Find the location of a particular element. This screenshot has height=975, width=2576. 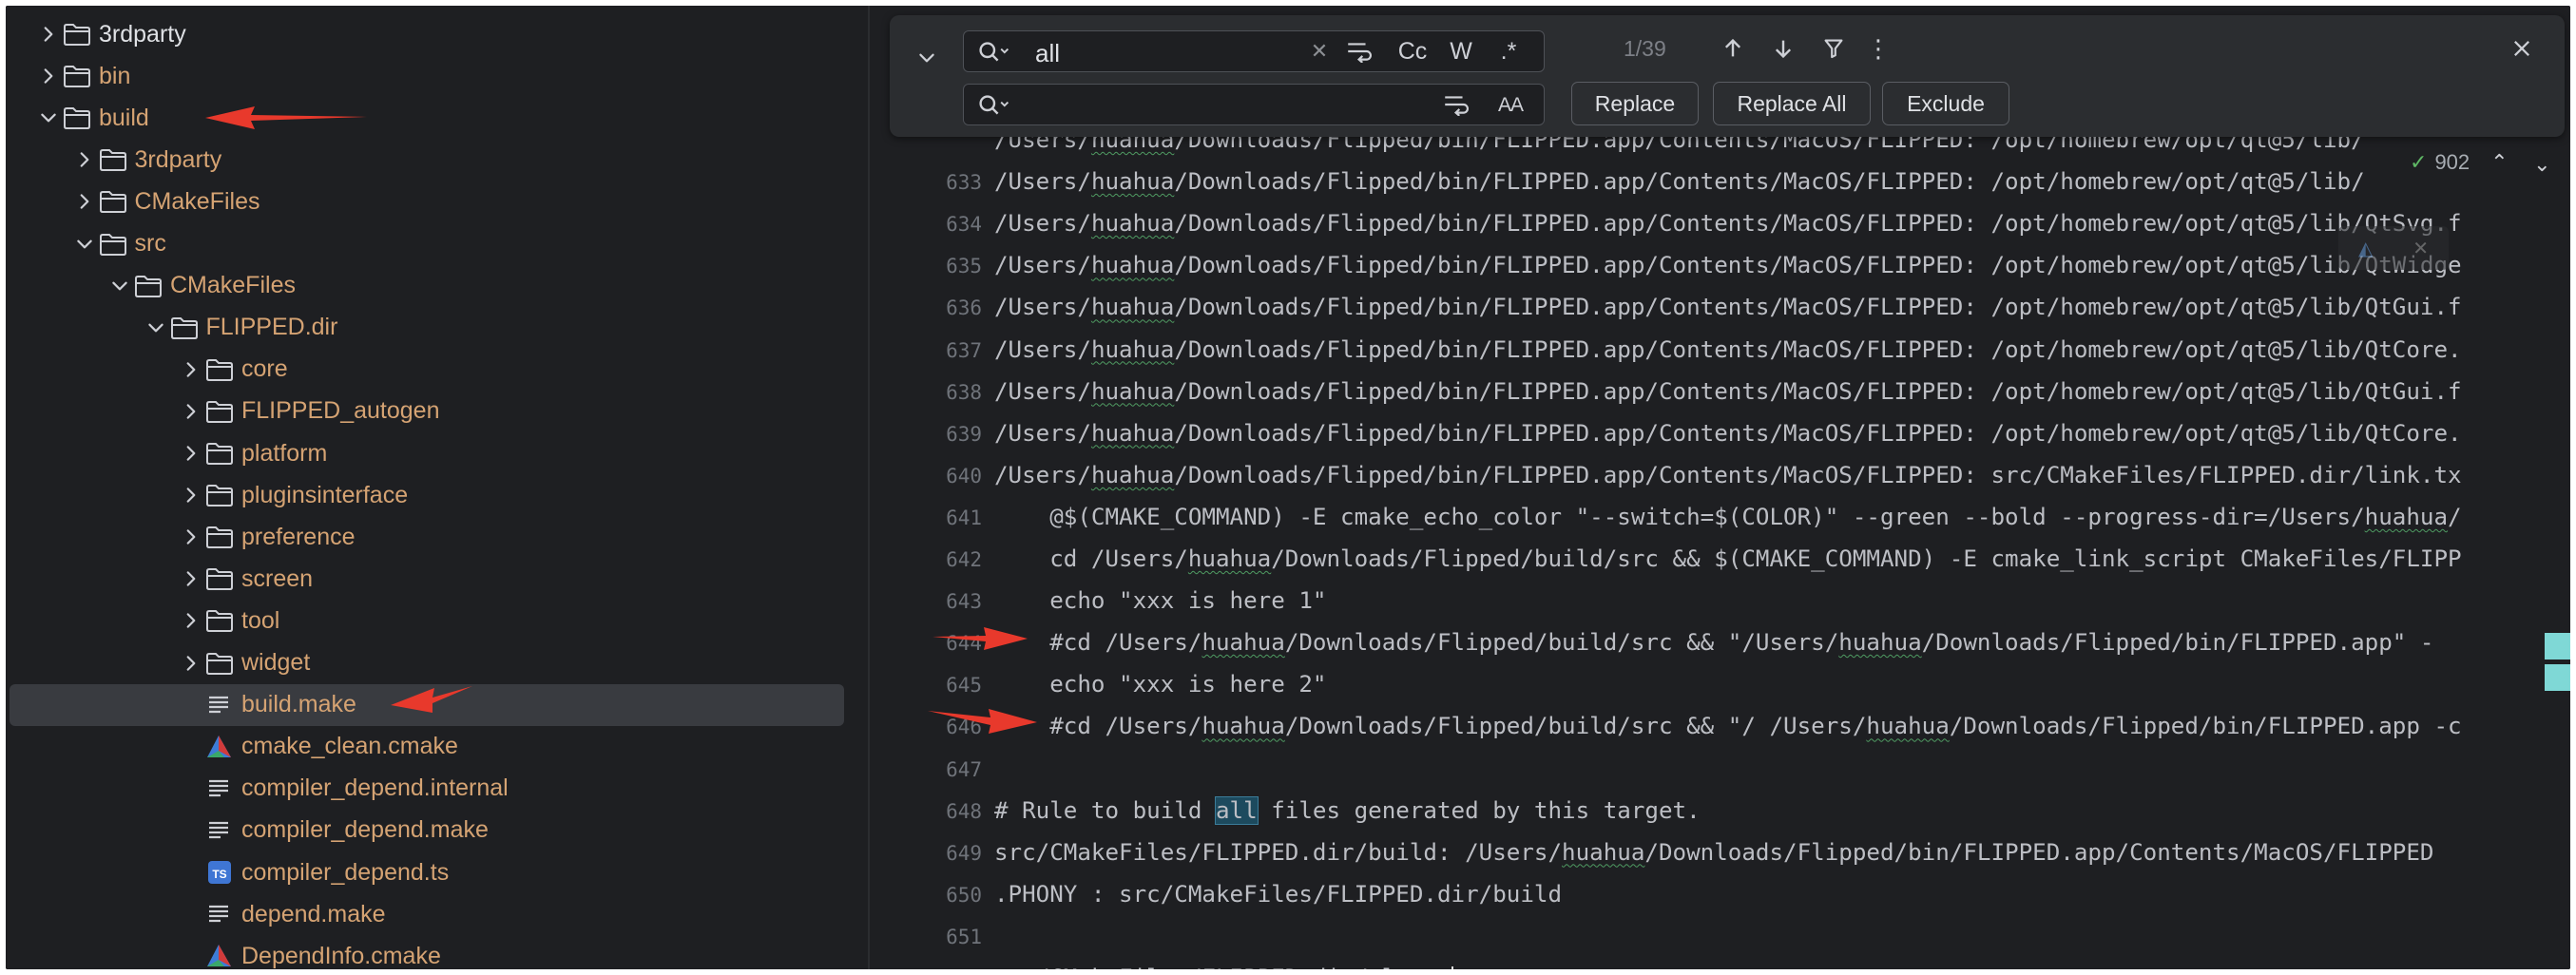

close-icon: ✕ is located at coordinates (2421, 249).